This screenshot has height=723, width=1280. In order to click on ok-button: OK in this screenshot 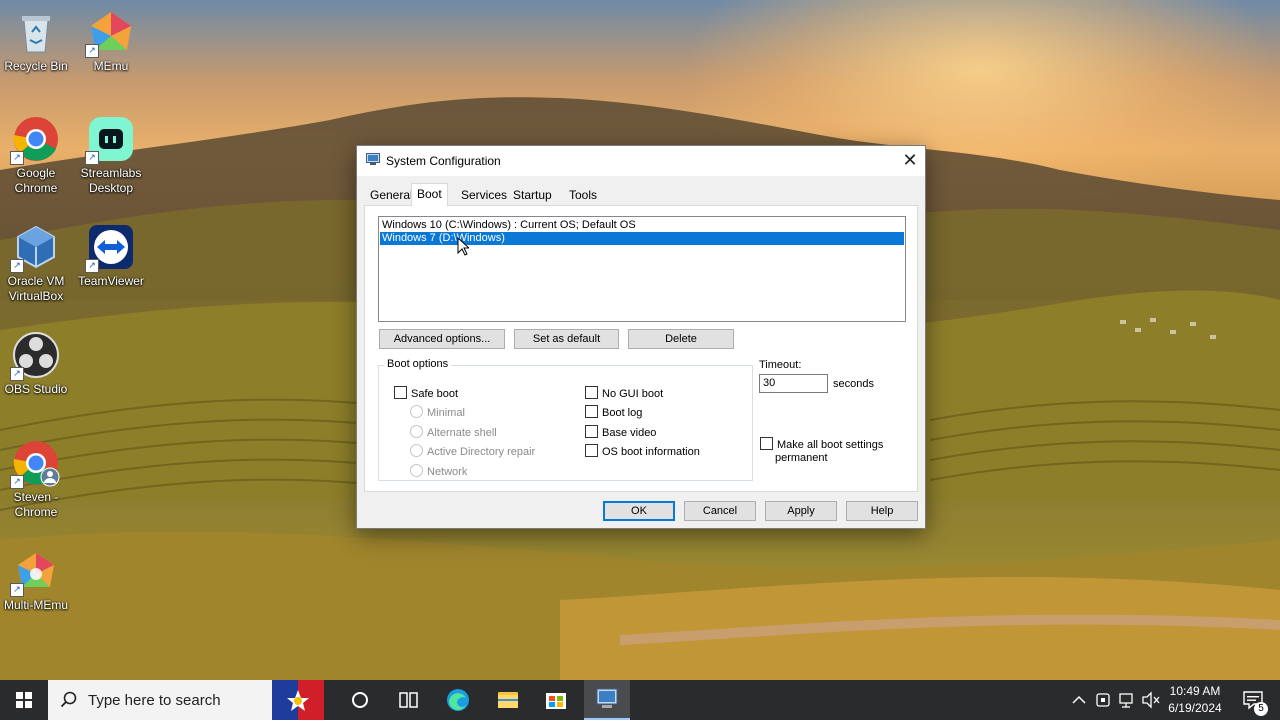, I will do `click(639, 511)`.